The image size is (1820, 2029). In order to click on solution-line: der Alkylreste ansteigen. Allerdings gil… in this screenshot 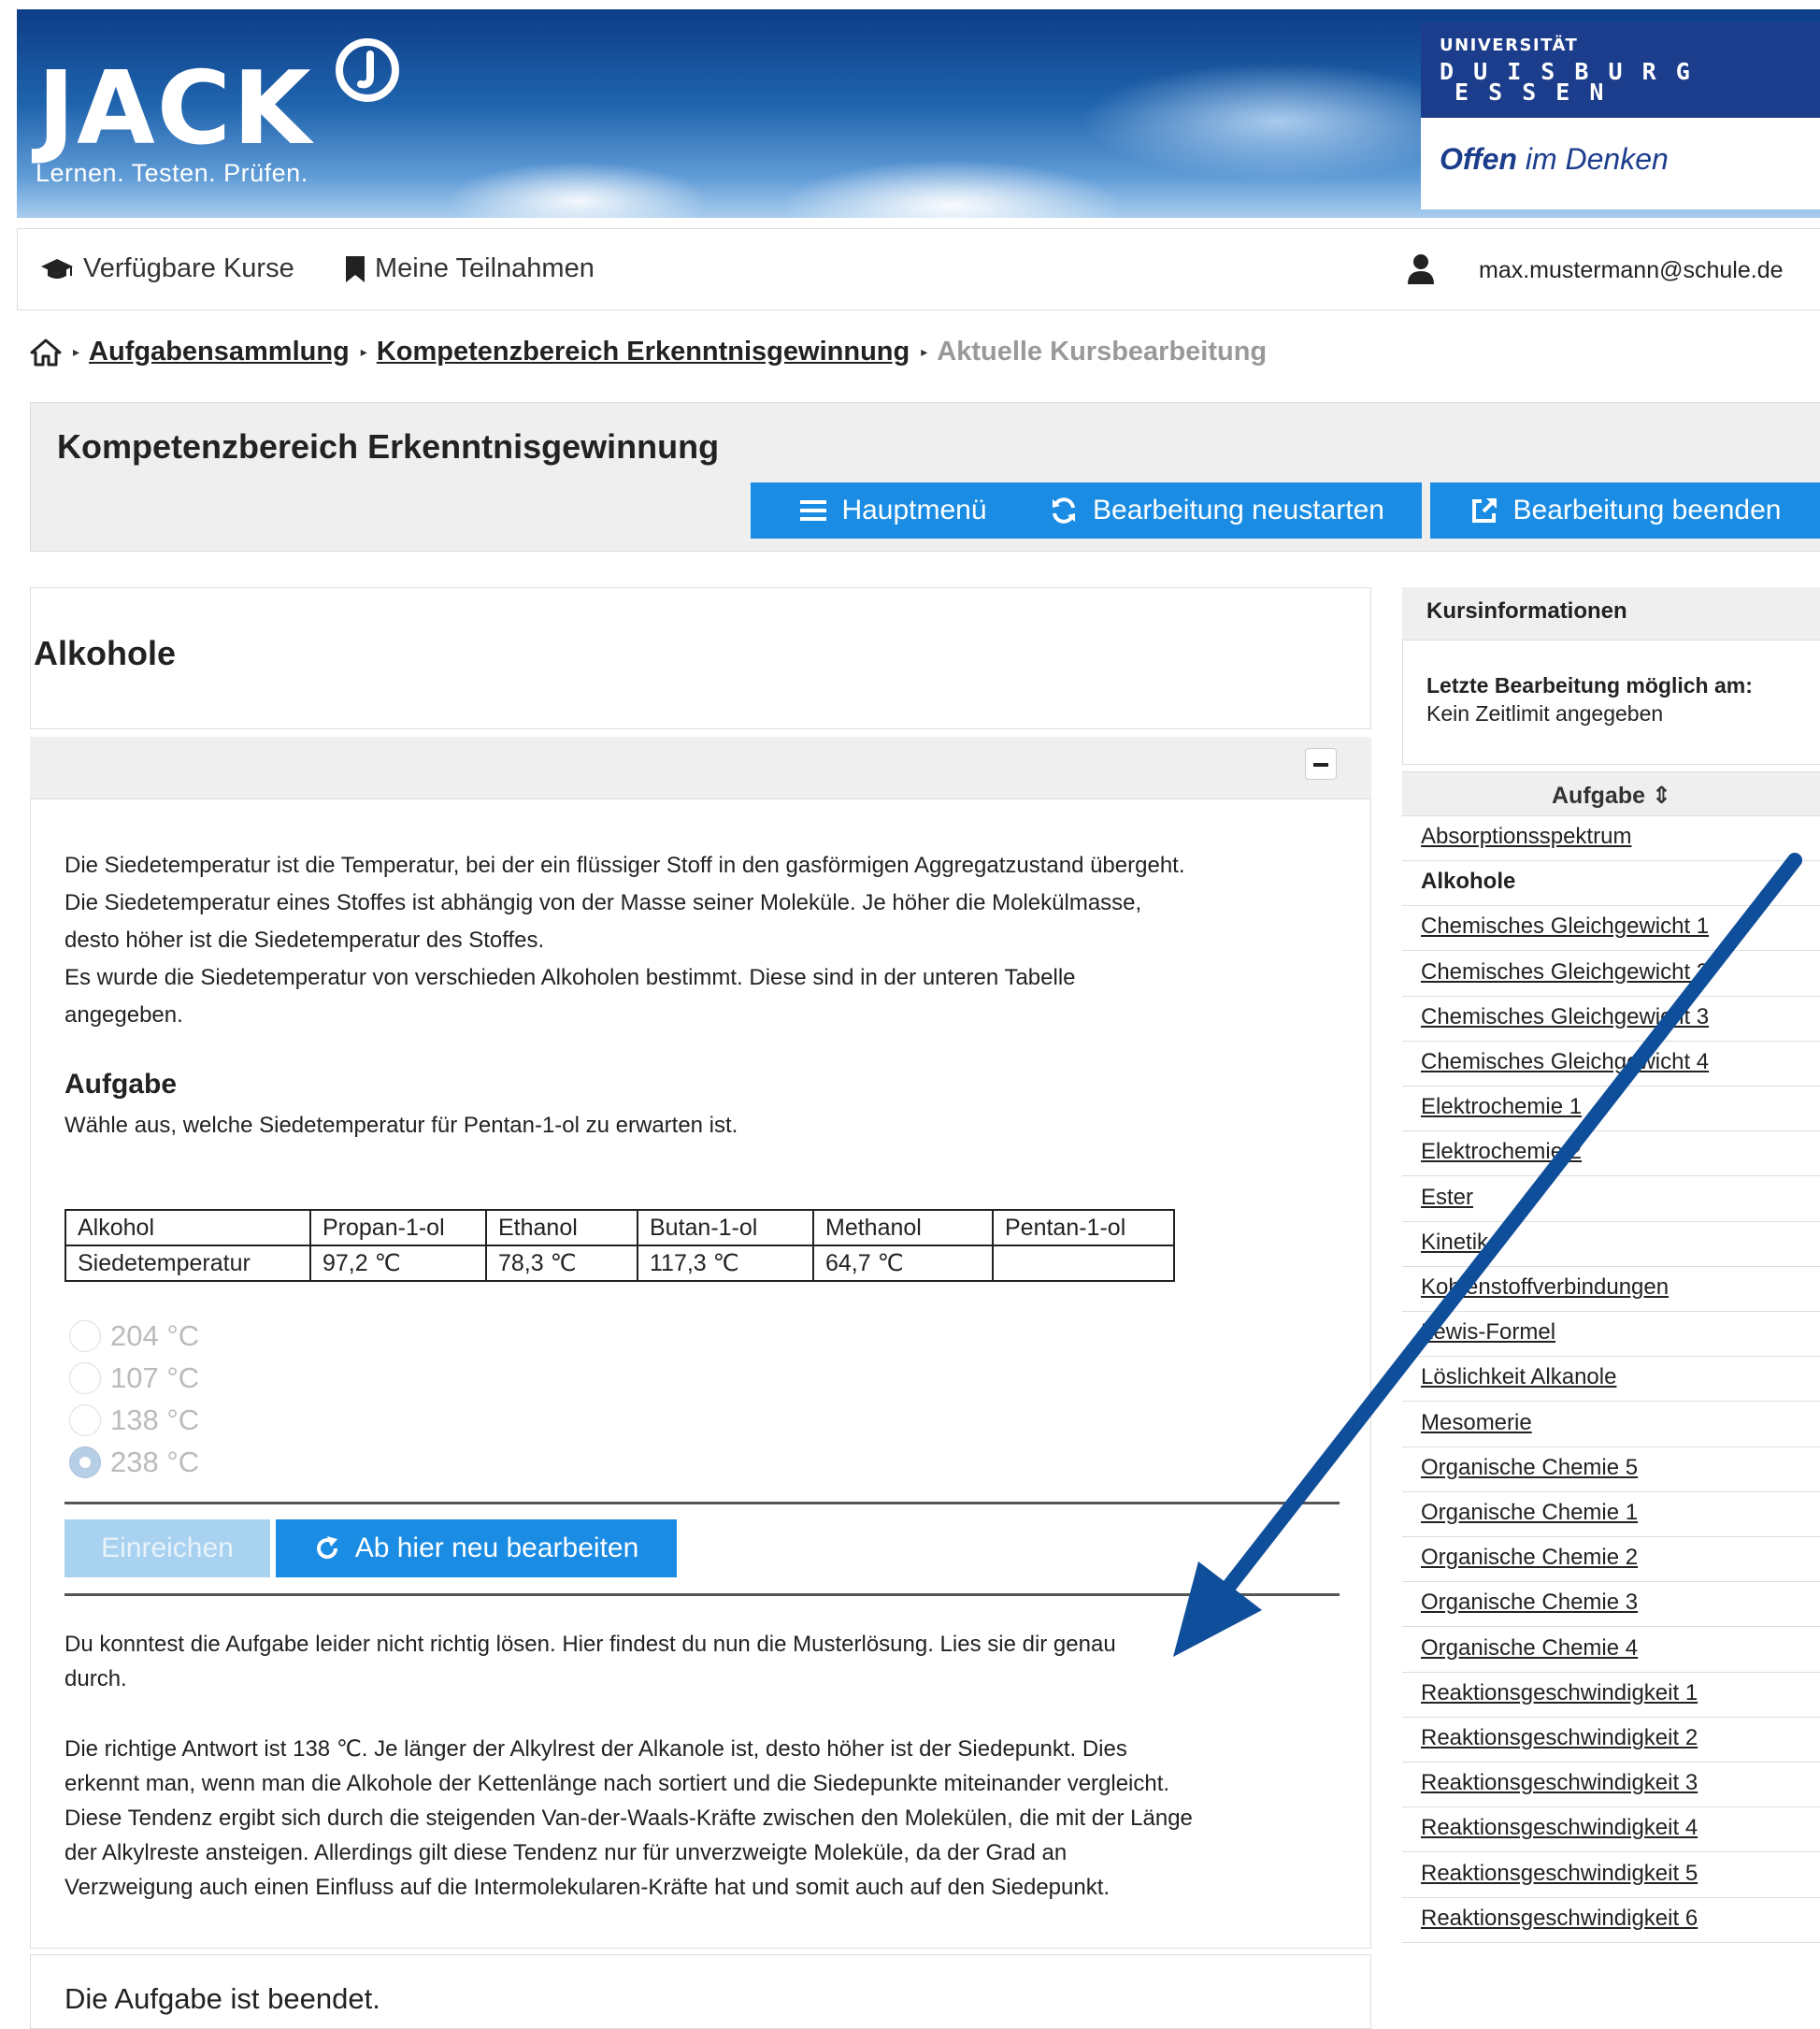, I will do `click(566, 1852)`.